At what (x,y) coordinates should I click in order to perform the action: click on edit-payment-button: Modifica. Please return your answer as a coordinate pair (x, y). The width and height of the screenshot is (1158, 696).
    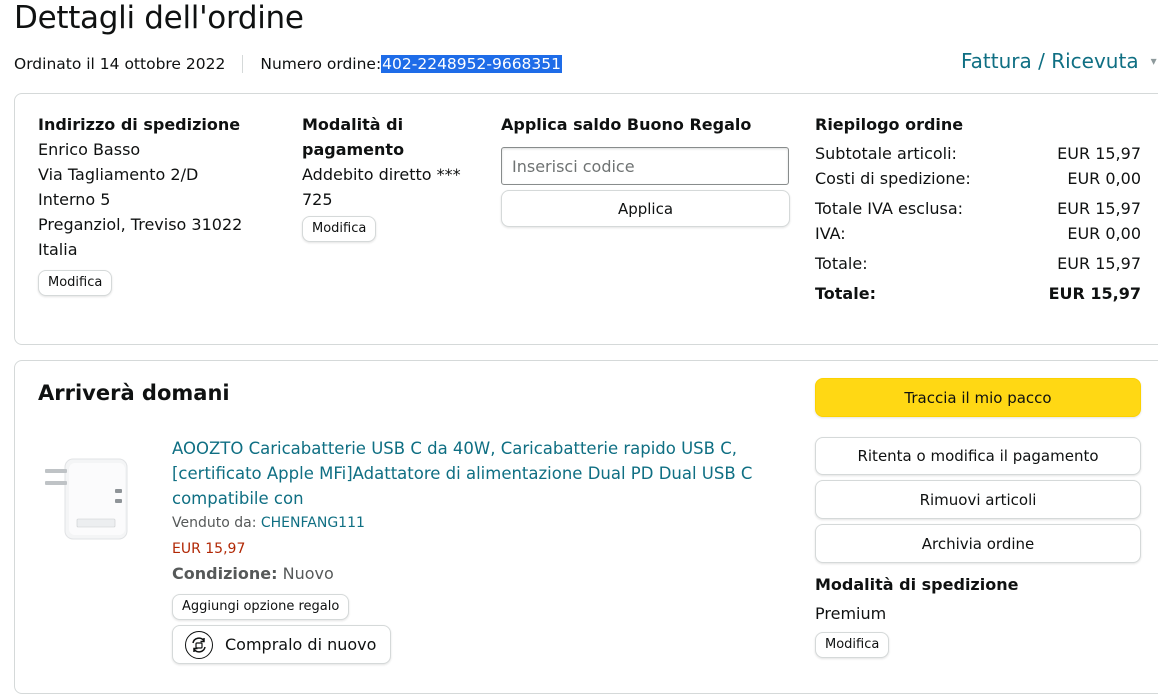
    Looking at the image, I should click on (339, 229).